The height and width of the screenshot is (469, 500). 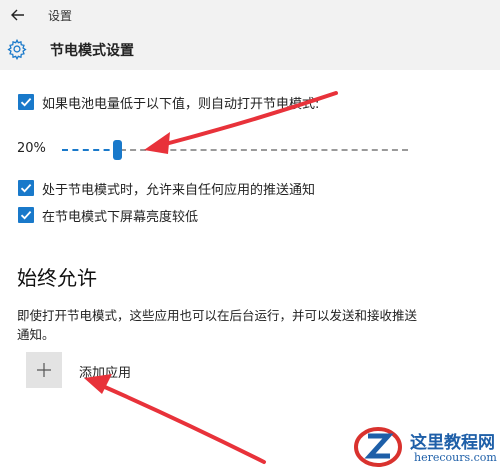 I want to click on slider-track-filled, so click(x=91, y=150).